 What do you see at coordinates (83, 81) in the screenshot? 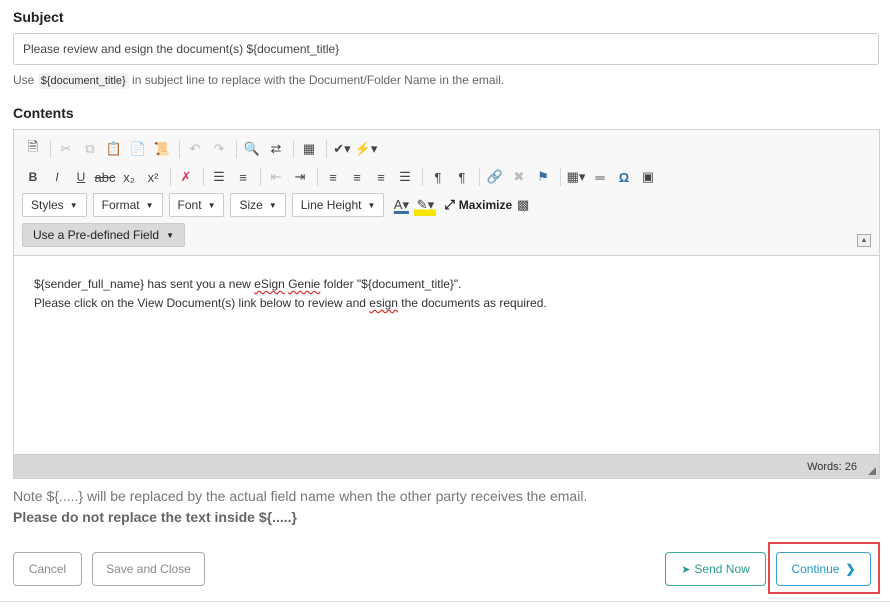
I see `hint-code: ${document_title}` at bounding box center [83, 81].